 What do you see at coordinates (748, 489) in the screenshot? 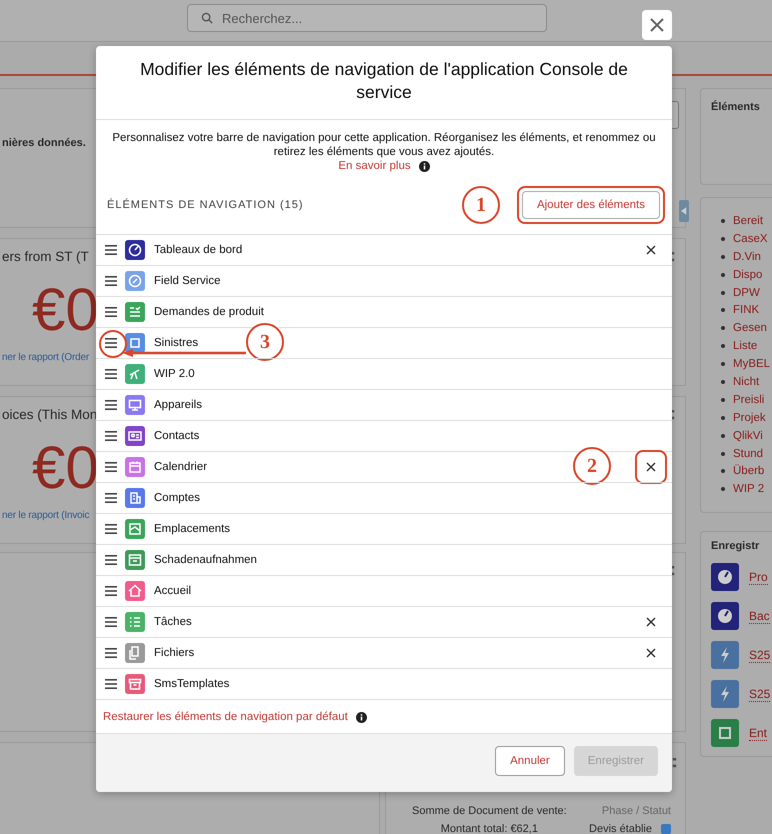
I see `panel-link: WIP 2` at bounding box center [748, 489].